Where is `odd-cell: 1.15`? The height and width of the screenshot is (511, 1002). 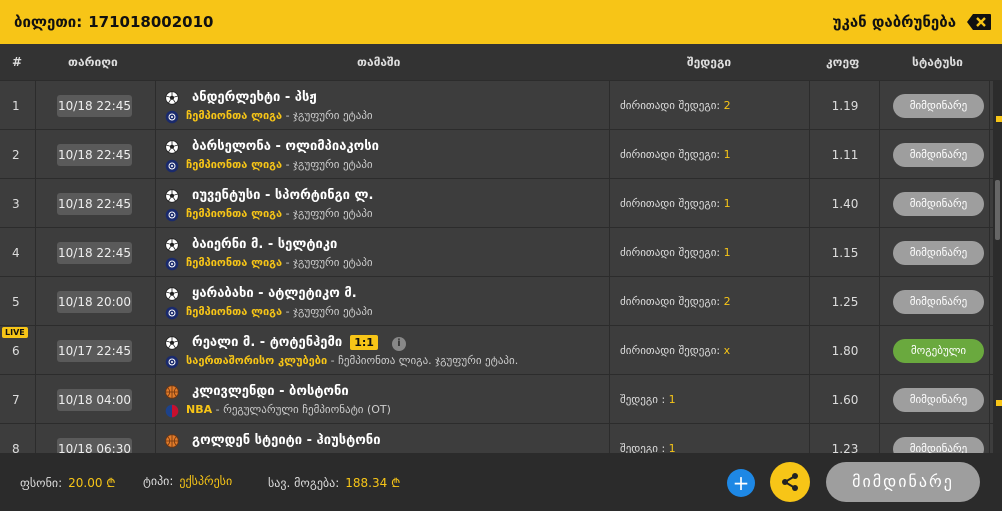 odd-cell: 1.15 is located at coordinates (845, 252).